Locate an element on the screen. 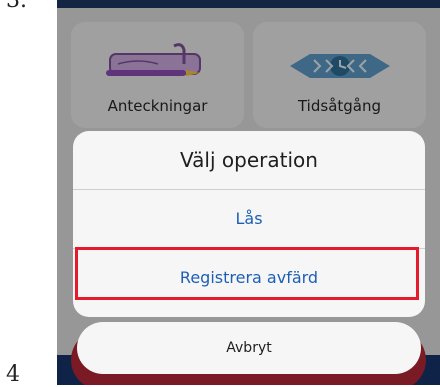 Image resolution: width=440 pixels, height=387 pixels. lock-option: Lås is located at coordinates (249, 219).